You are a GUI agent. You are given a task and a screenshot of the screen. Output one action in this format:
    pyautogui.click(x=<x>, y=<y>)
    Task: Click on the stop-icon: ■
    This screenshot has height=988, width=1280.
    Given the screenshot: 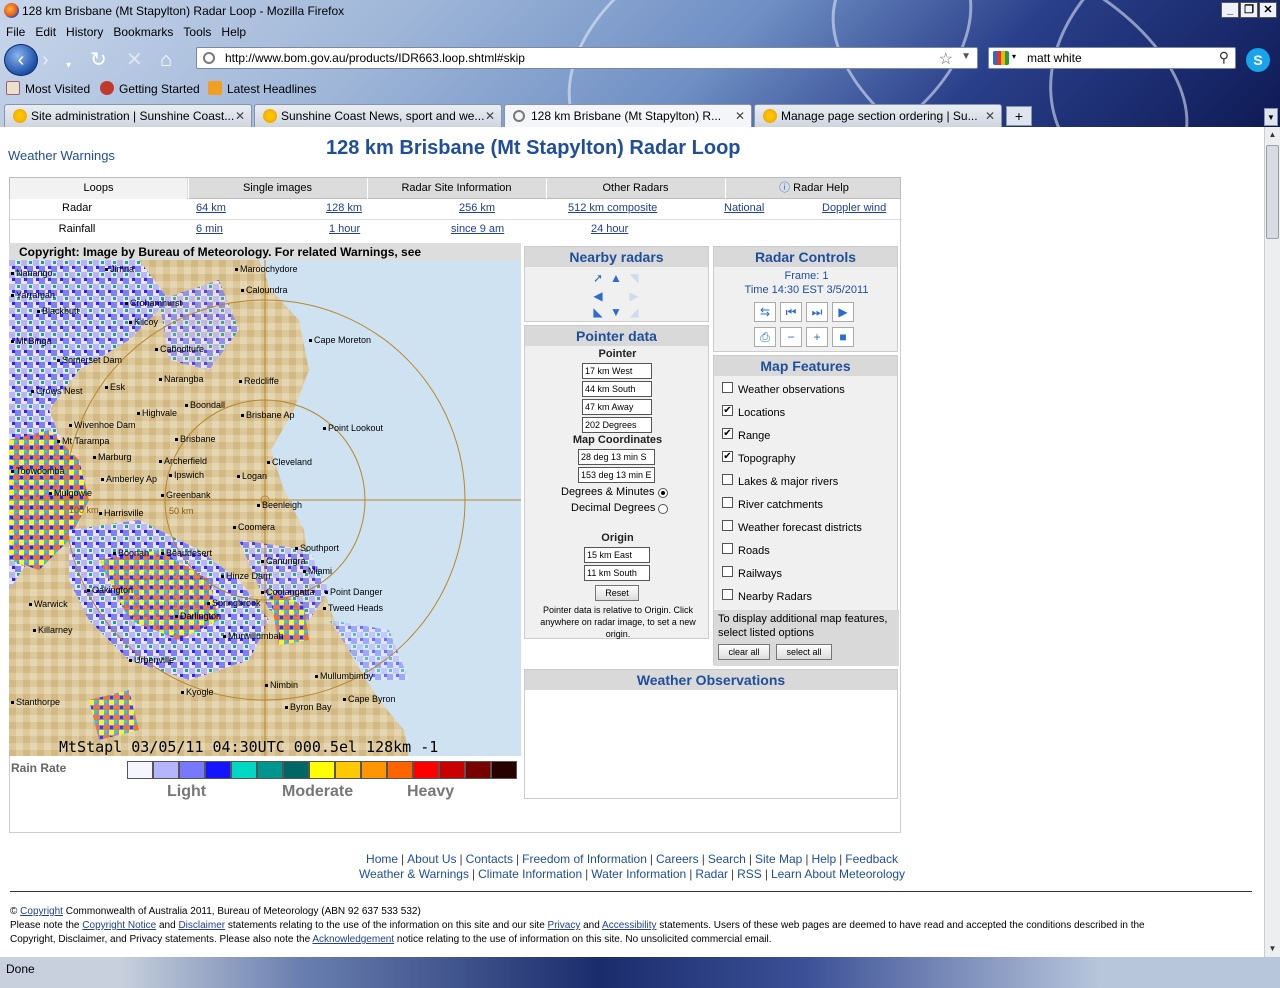 What is the action you would take?
    pyautogui.click(x=843, y=337)
    